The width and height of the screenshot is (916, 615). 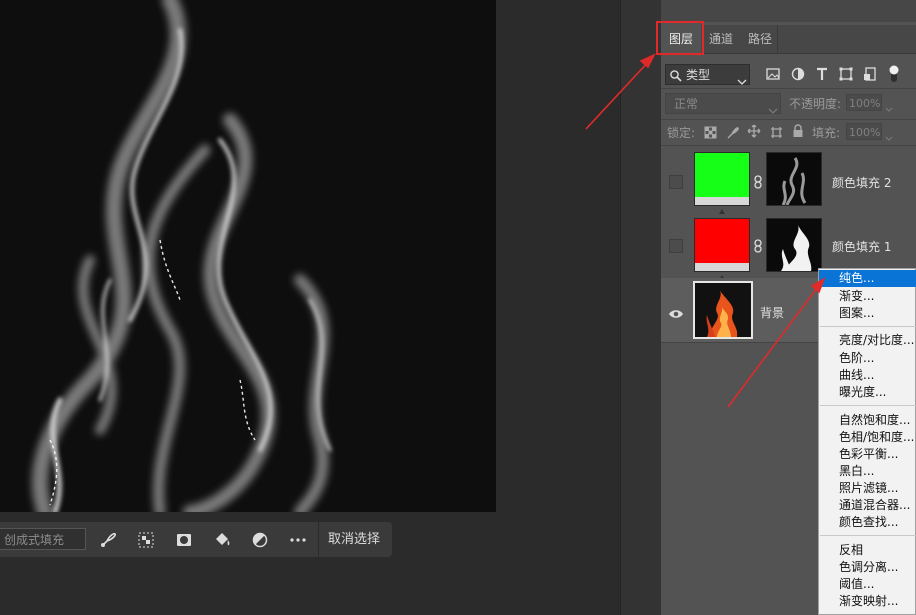 What do you see at coordinates (760, 39) in the screenshot?
I see `tab-paths: 路径` at bounding box center [760, 39].